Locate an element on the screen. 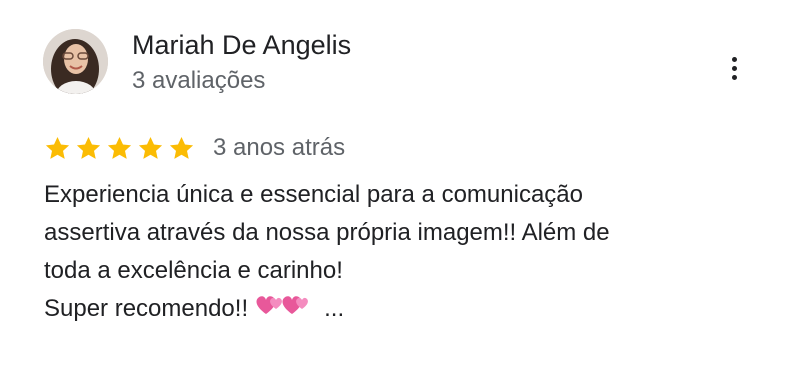  review-date: 3 anos atrás is located at coordinates (279, 147).